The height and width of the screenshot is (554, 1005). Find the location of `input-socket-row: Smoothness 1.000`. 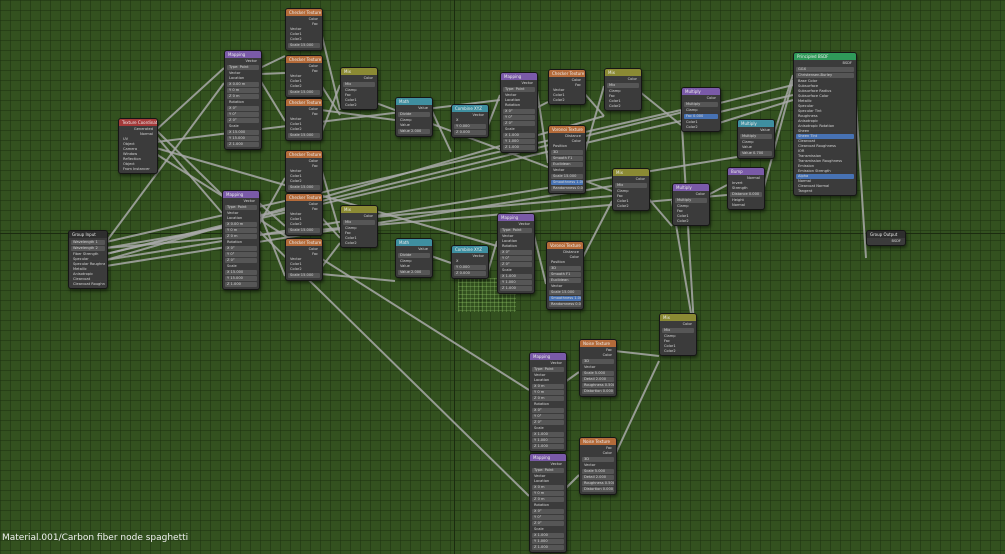

input-socket-row: Smoothness 1.000 is located at coordinates (565, 298).